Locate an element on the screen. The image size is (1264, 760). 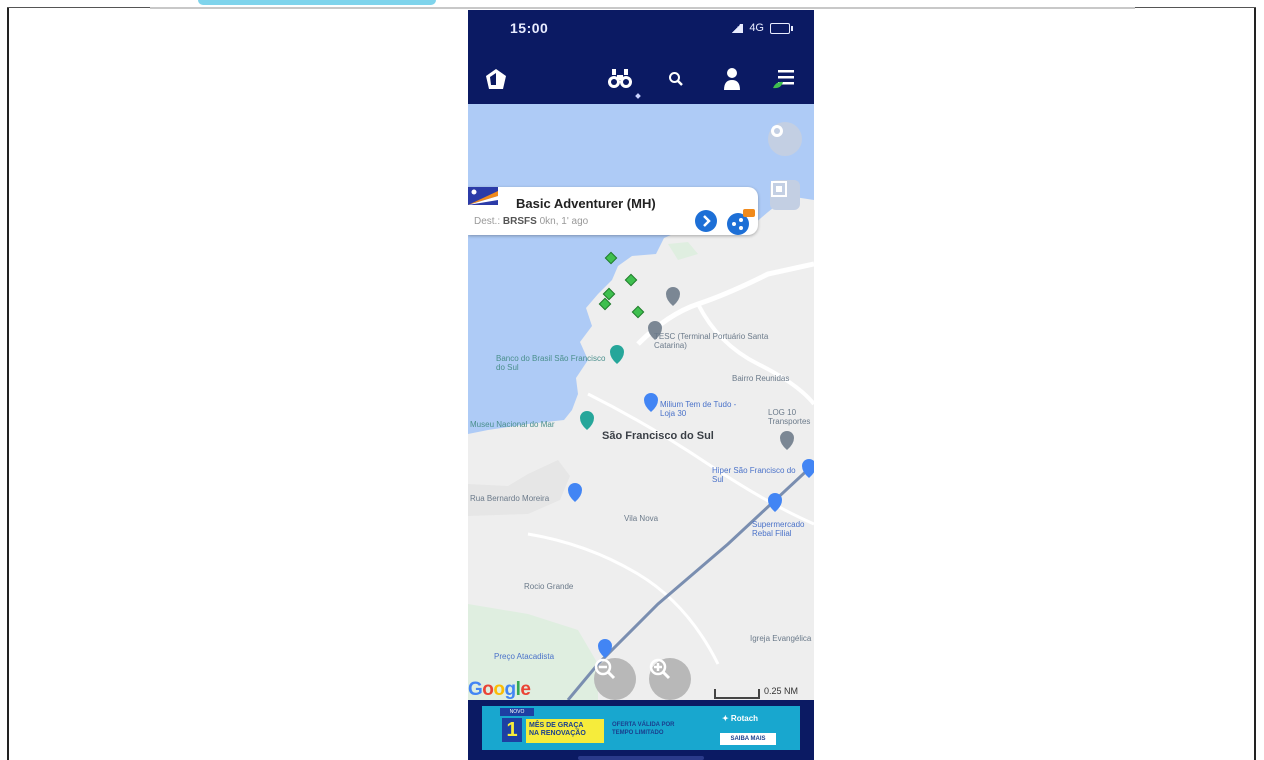
zoom-out-icon is located at coordinates (605, 669).